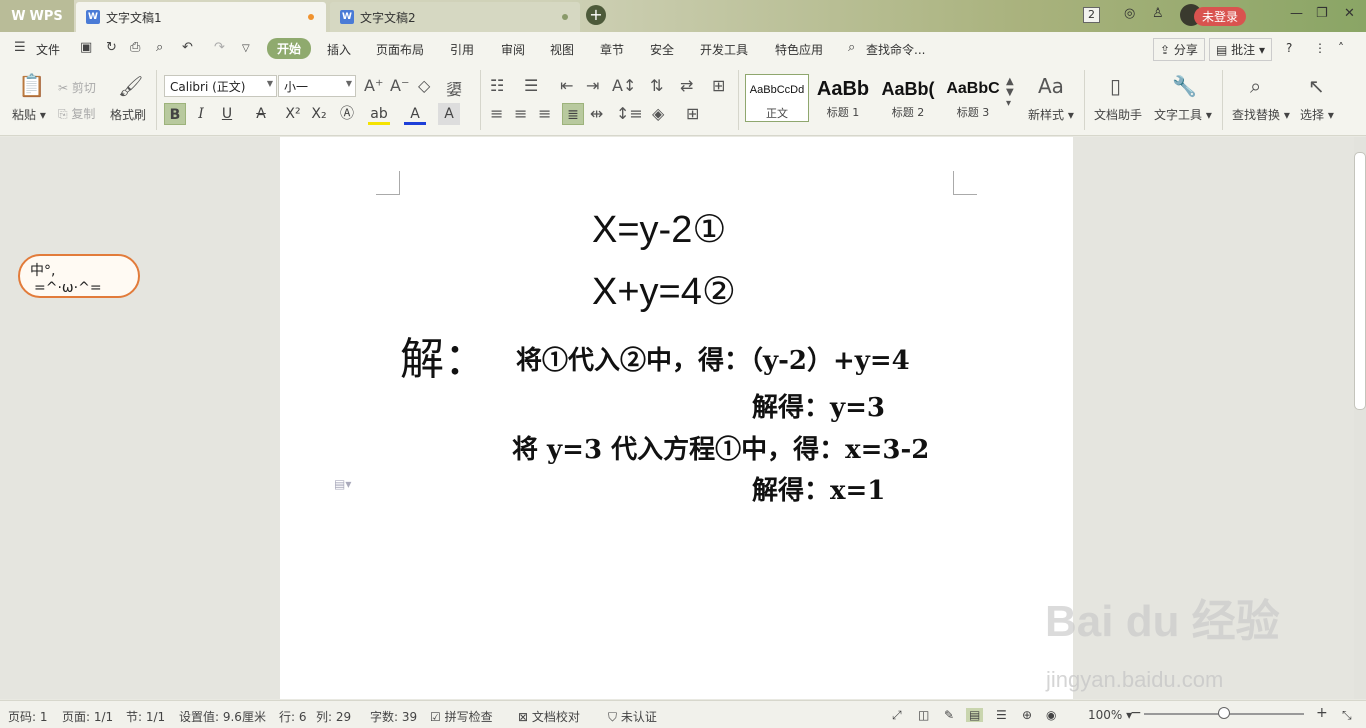 This screenshot has width=1366, height=728. What do you see at coordinates (29, 114) in the screenshot?
I see `paste-button: 粘贴 ▾` at bounding box center [29, 114].